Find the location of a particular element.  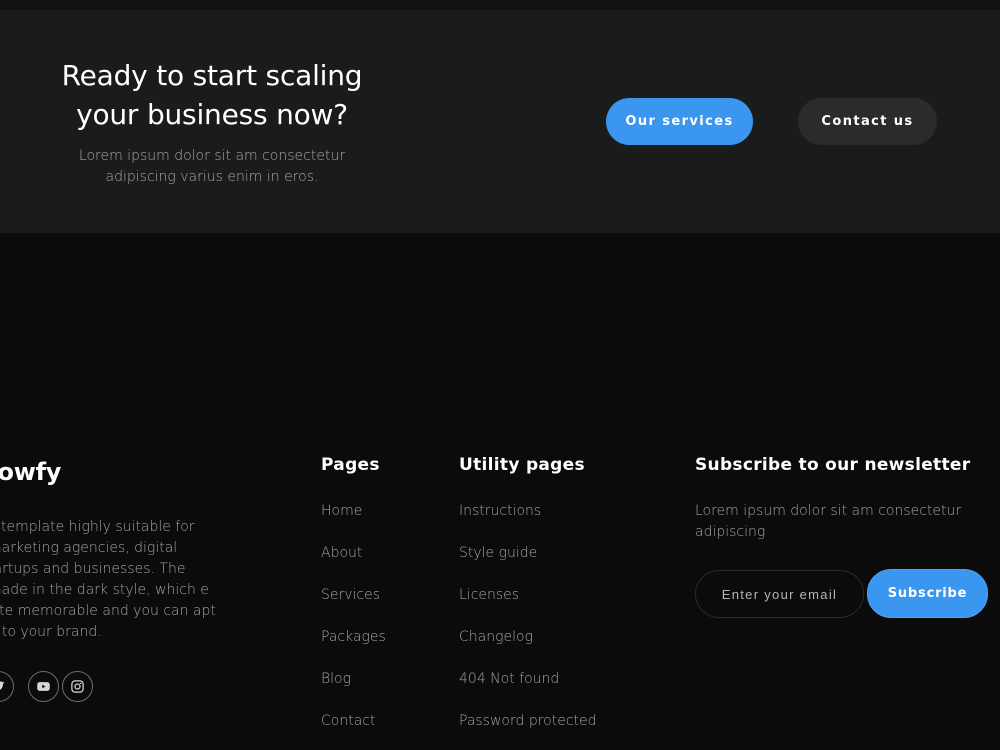

footer-link-password-protected: Password protected is located at coordinates (528, 721).